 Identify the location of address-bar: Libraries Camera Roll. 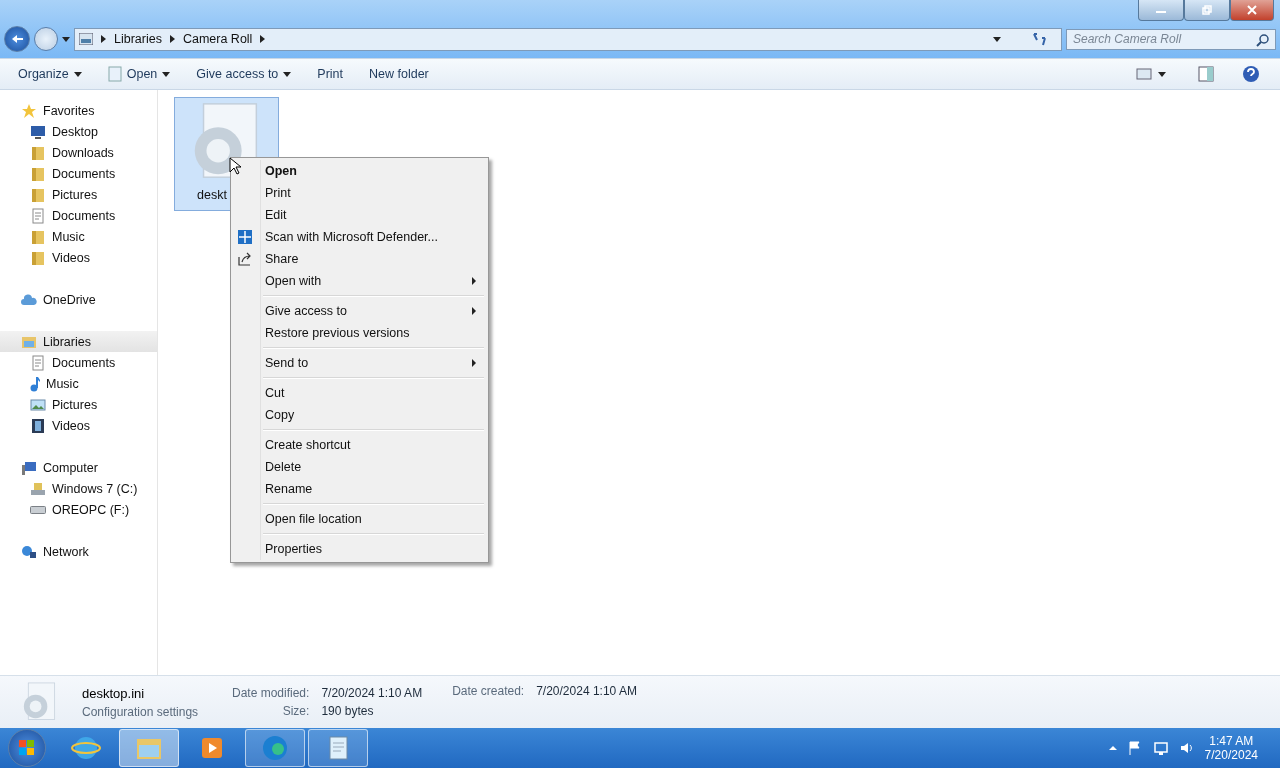
(568, 39).